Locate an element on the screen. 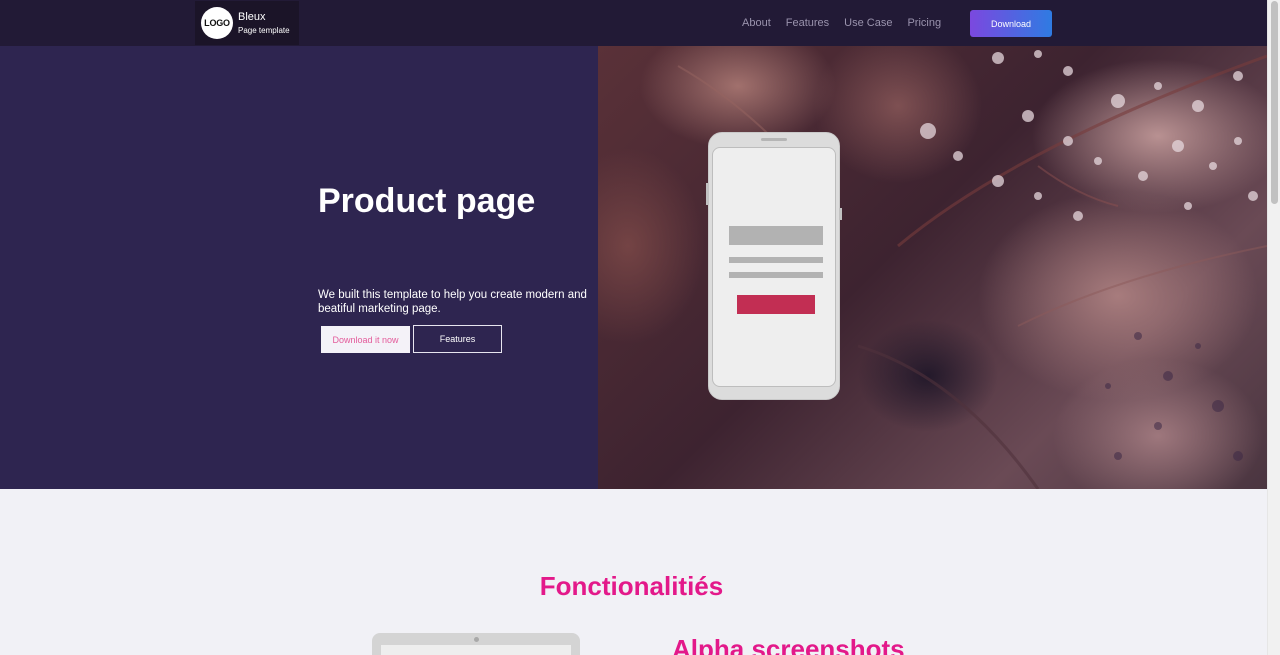 The width and height of the screenshot is (1280, 655). brand-text: Bleux Page template is located at coordinates (264, 23).